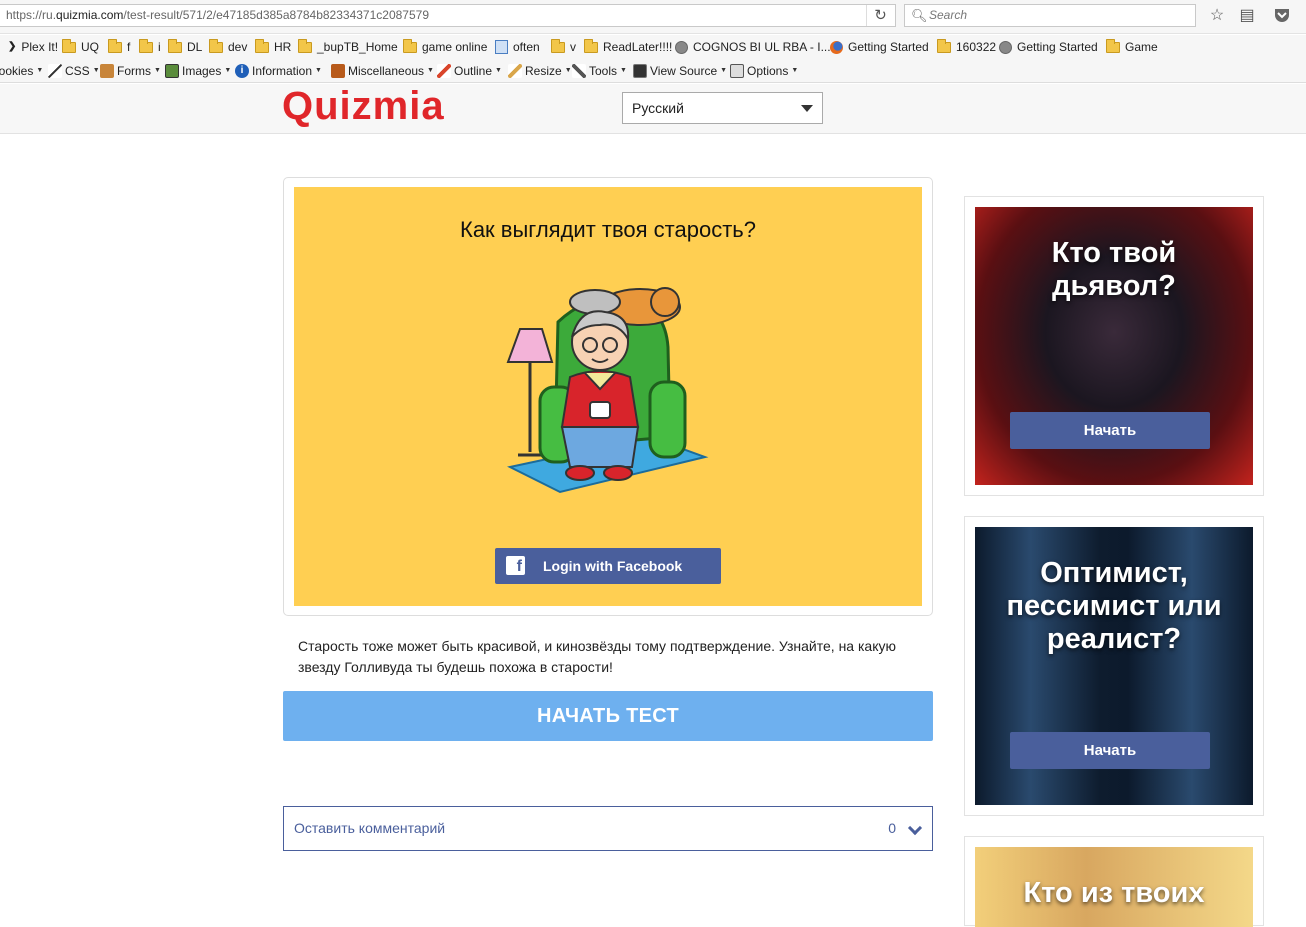 The width and height of the screenshot is (1306, 927). Describe the element at coordinates (228, 47) in the screenshot. I see `bookmark-item: dev` at that location.